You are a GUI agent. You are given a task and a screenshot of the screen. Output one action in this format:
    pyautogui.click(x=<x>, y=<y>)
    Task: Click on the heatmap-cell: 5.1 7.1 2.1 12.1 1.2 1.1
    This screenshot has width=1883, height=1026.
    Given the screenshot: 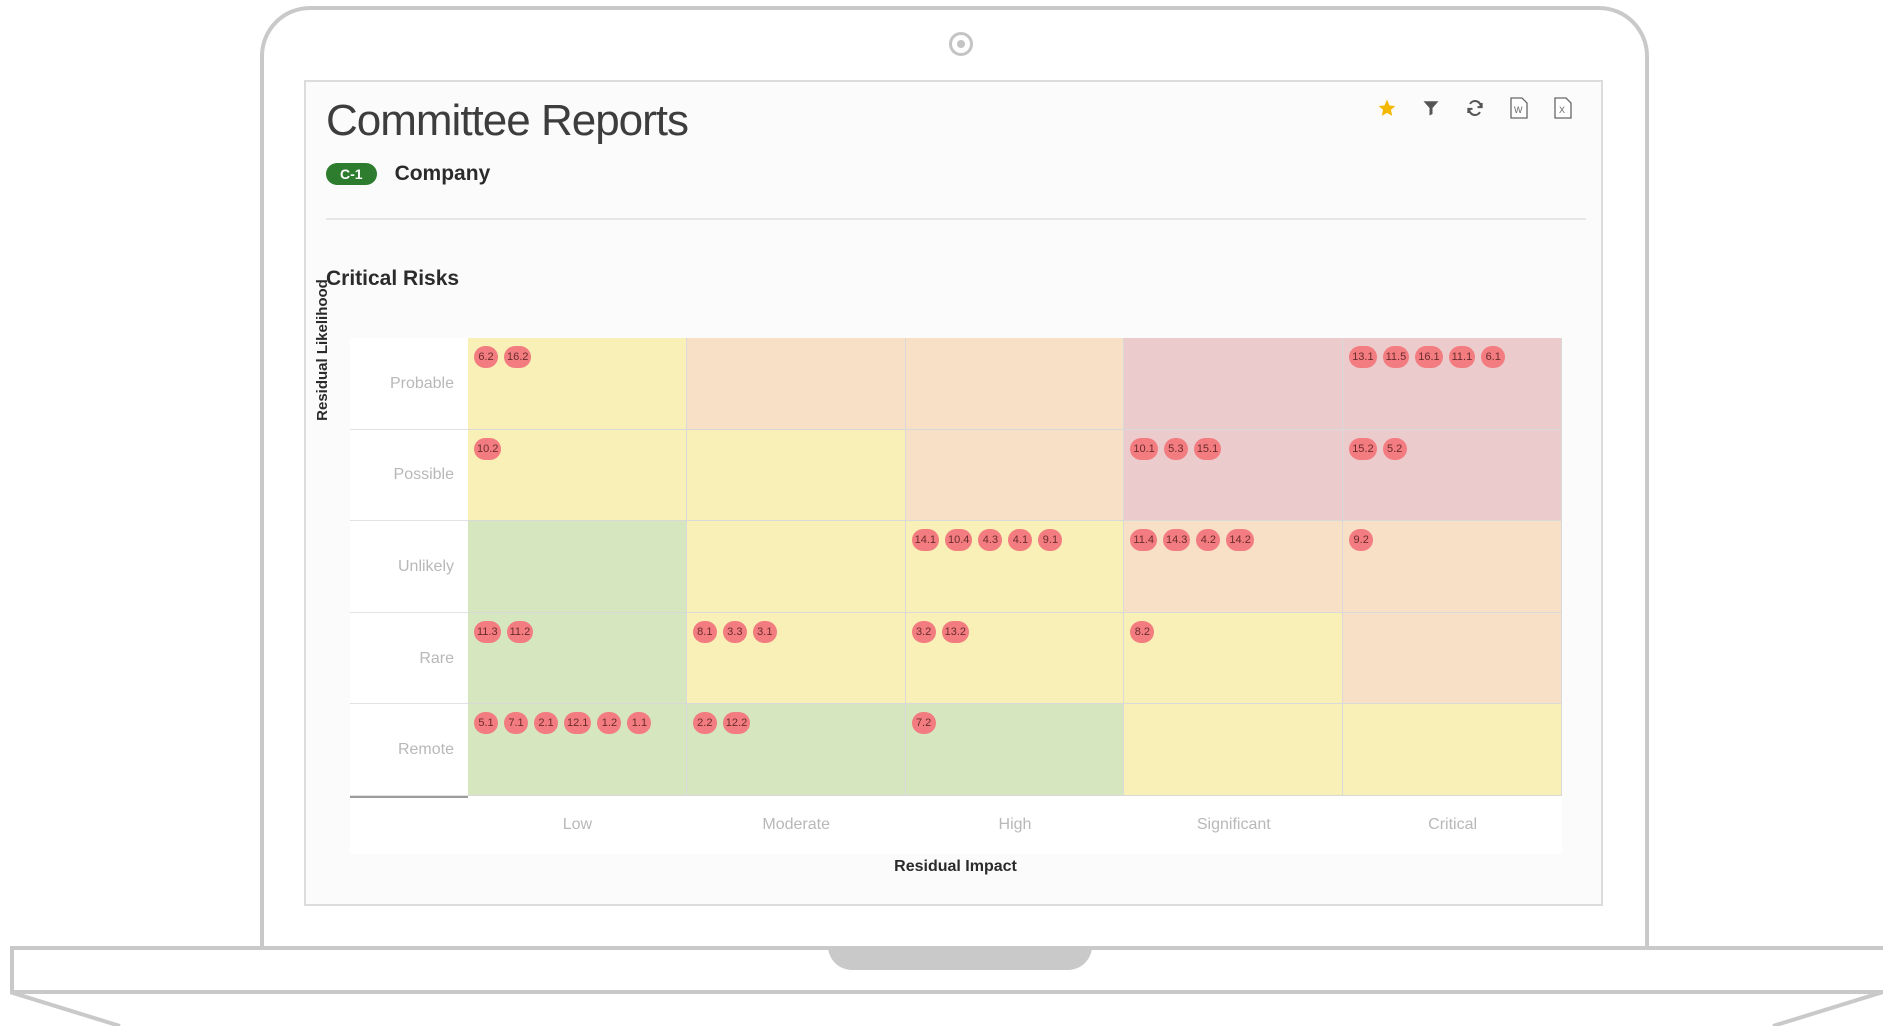 What is the action you would take?
    pyautogui.click(x=577, y=750)
    